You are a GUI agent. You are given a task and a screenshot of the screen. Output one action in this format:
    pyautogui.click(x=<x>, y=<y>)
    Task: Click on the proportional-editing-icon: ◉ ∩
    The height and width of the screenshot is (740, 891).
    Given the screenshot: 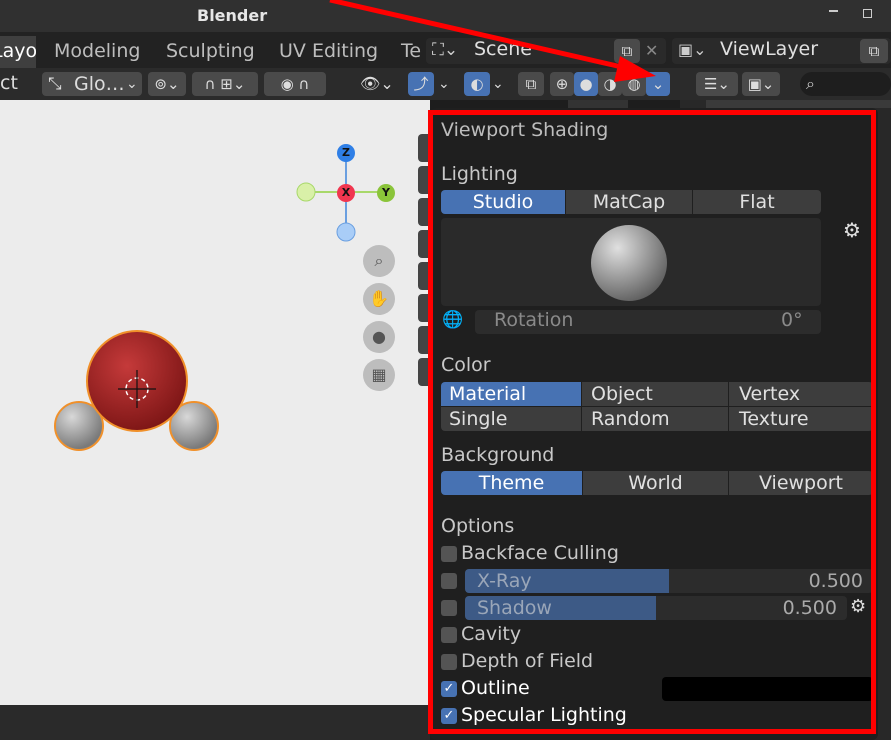 What is the action you would take?
    pyautogui.click(x=295, y=84)
    